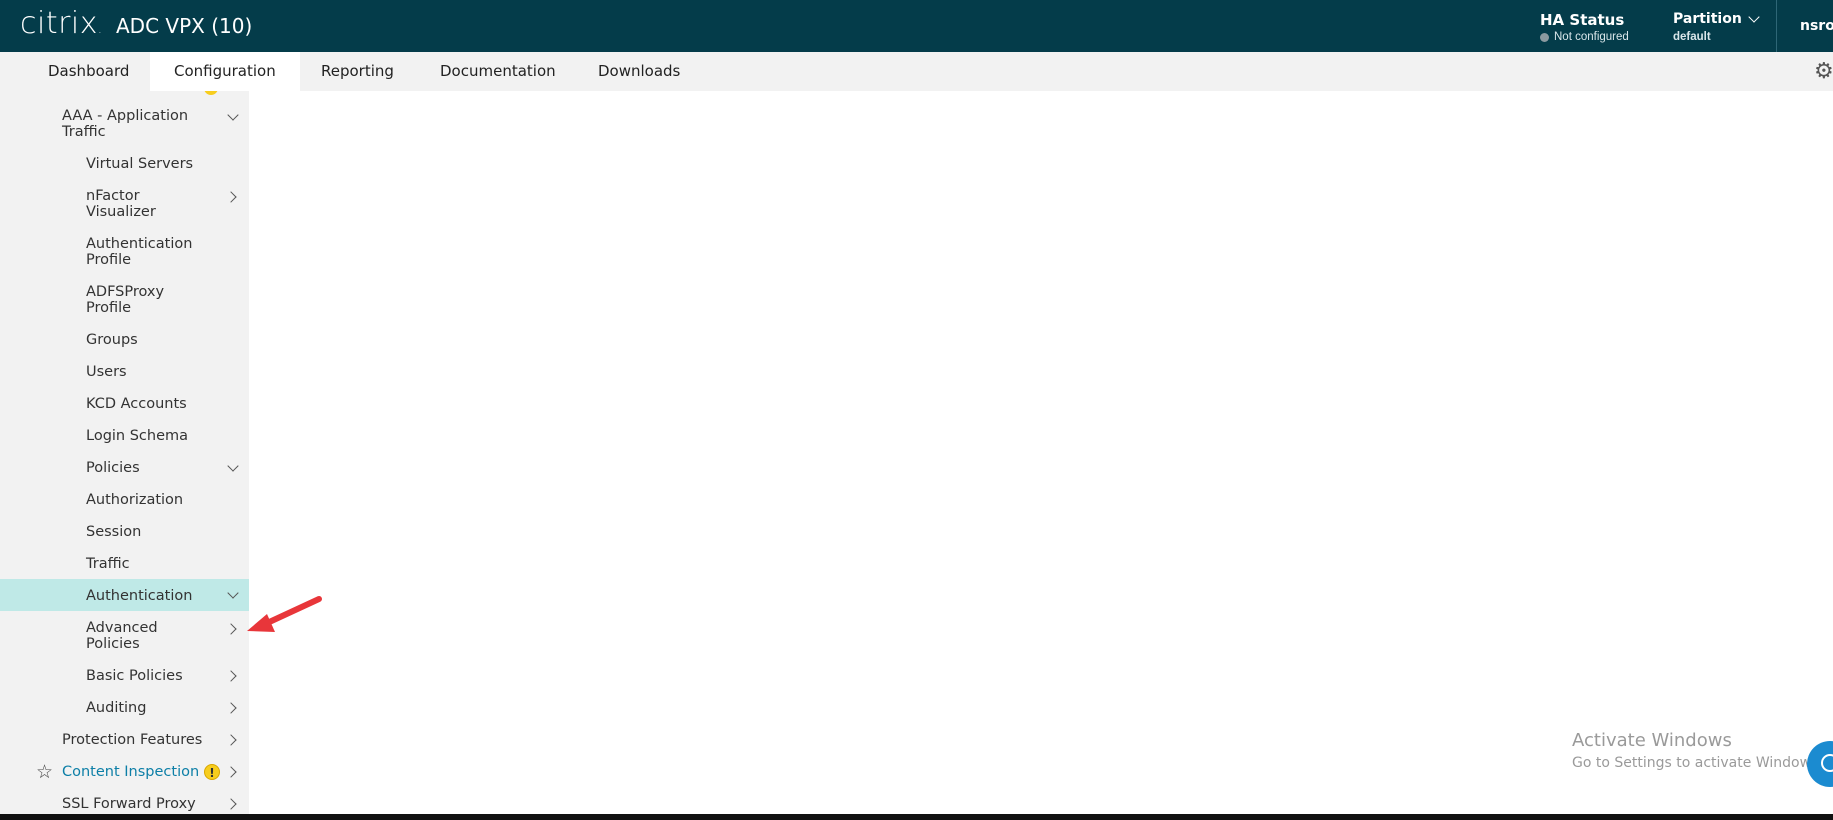 The image size is (1833, 820). What do you see at coordinates (124, 404) in the screenshot?
I see `sidebar-item-kcd-accounts: KCD Accounts` at bounding box center [124, 404].